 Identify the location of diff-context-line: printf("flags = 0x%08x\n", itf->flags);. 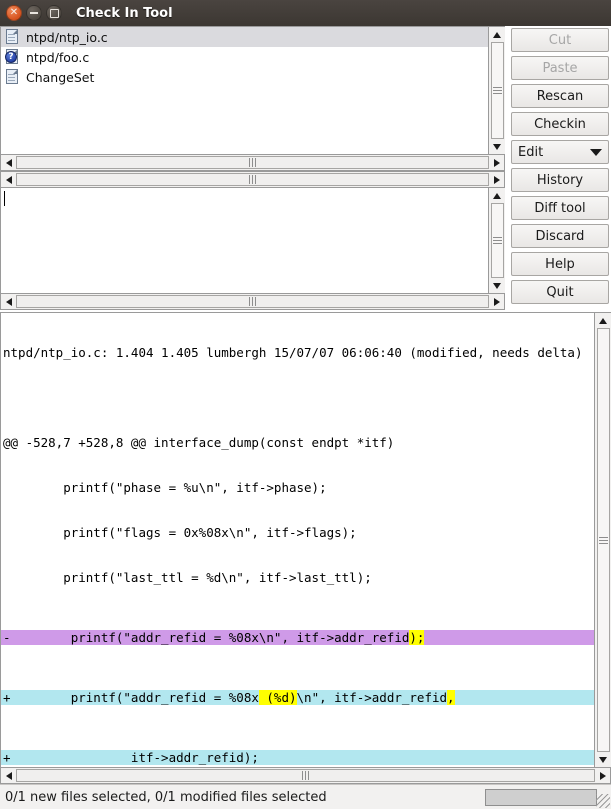
(180, 532).